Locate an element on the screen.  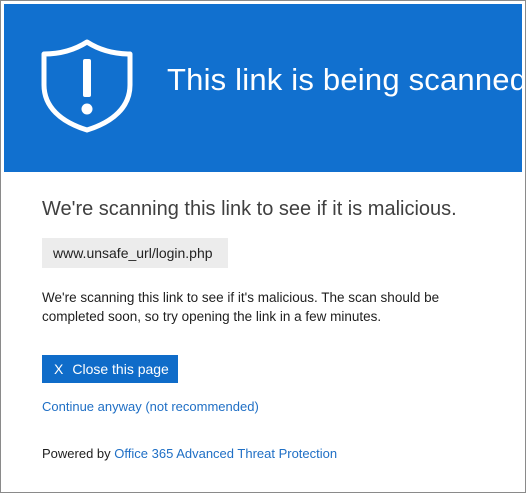
continue-anyway-link: Continue anyway (not recommended) is located at coordinates (150, 406).